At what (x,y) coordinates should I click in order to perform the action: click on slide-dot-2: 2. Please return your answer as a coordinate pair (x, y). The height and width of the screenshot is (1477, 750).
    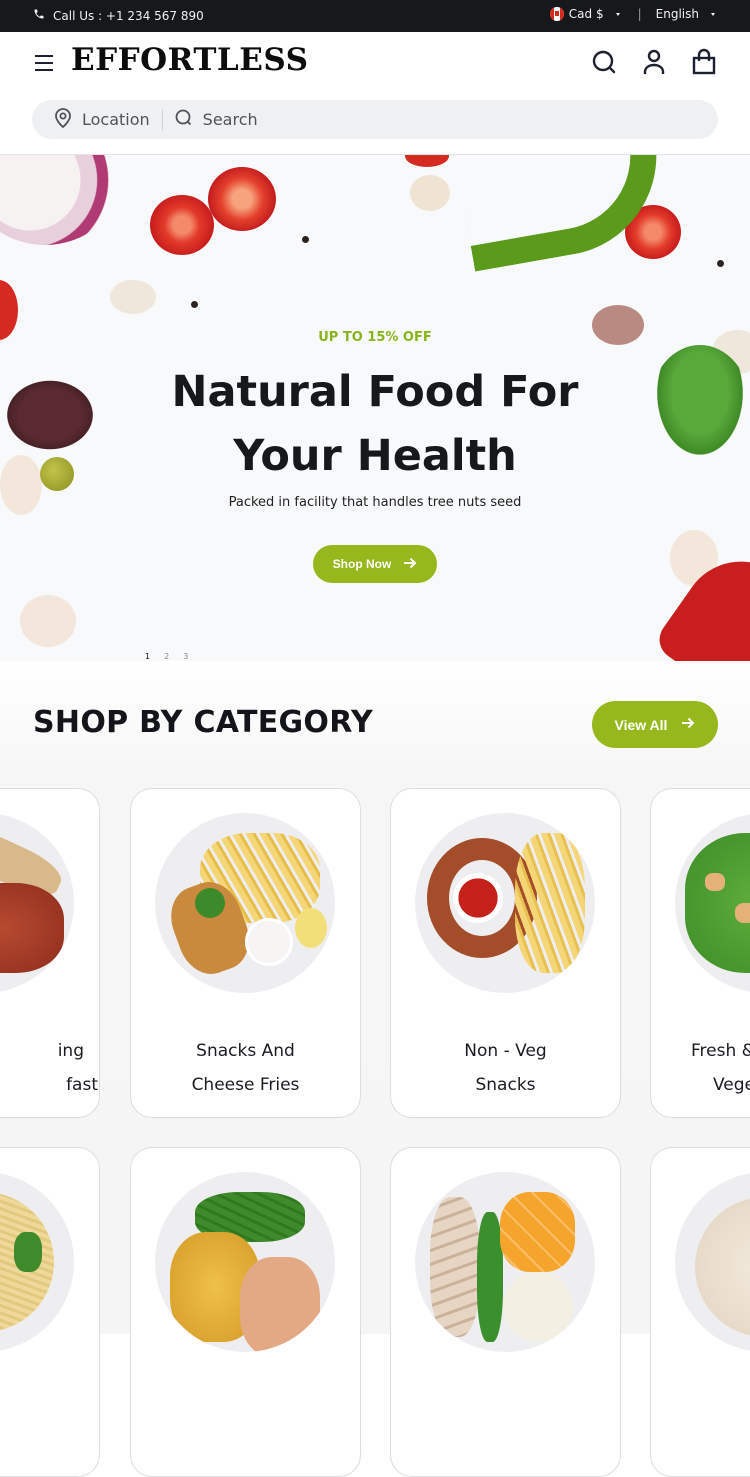
    Looking at the image, I should click on (166, 656).